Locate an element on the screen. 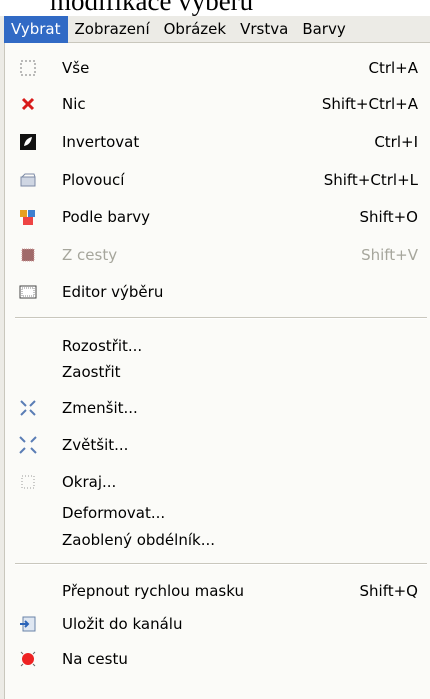 This screenshot has height=699, width=430. menu-item-label: Podle barvy is located at coordinates (106, 217).